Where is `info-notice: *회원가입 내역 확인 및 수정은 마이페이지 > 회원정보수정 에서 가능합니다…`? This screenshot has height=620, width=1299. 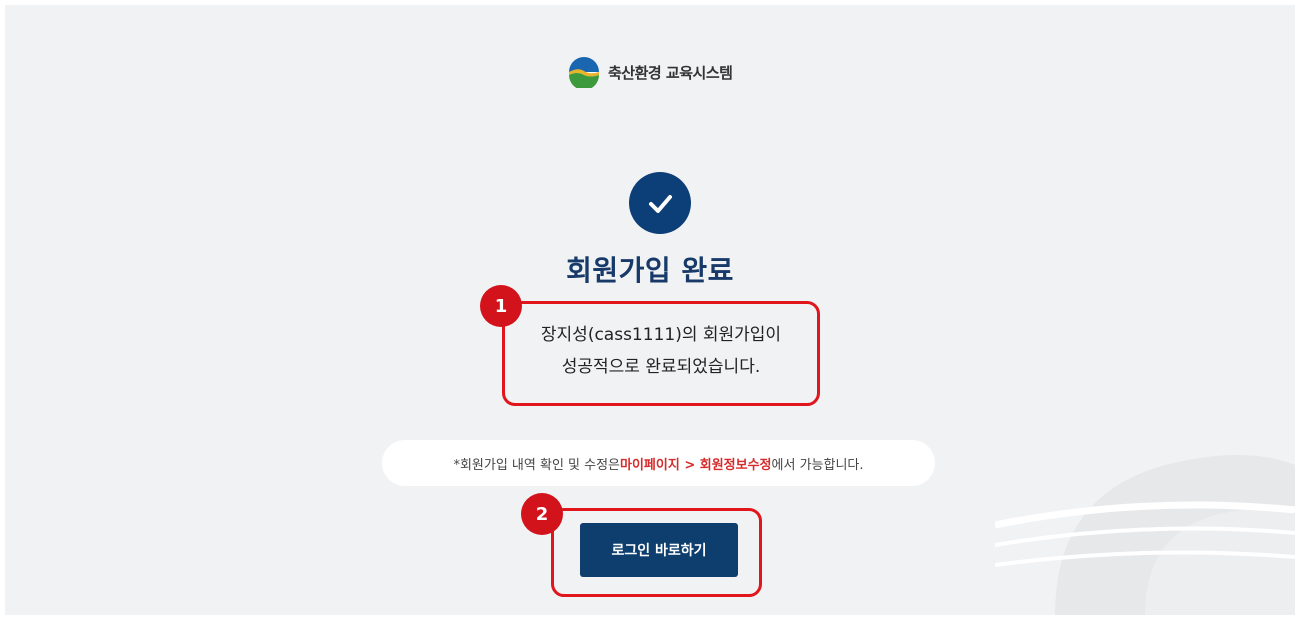 info-notice: *회원가입 내역 확인 및 수정은 마이페이지 > 회원정보수정 에서 가능합니다… is located at coordinates (658, 463).